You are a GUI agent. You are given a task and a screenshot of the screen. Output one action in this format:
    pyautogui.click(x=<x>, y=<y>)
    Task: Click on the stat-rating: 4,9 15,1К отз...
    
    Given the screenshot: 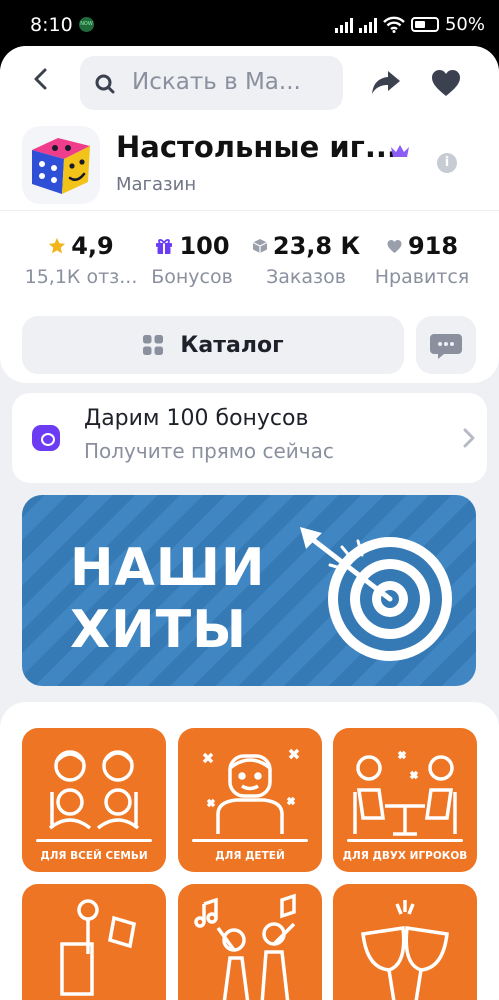 What is the action you would take?
    pyautogui.click(x=81, y=260)
    